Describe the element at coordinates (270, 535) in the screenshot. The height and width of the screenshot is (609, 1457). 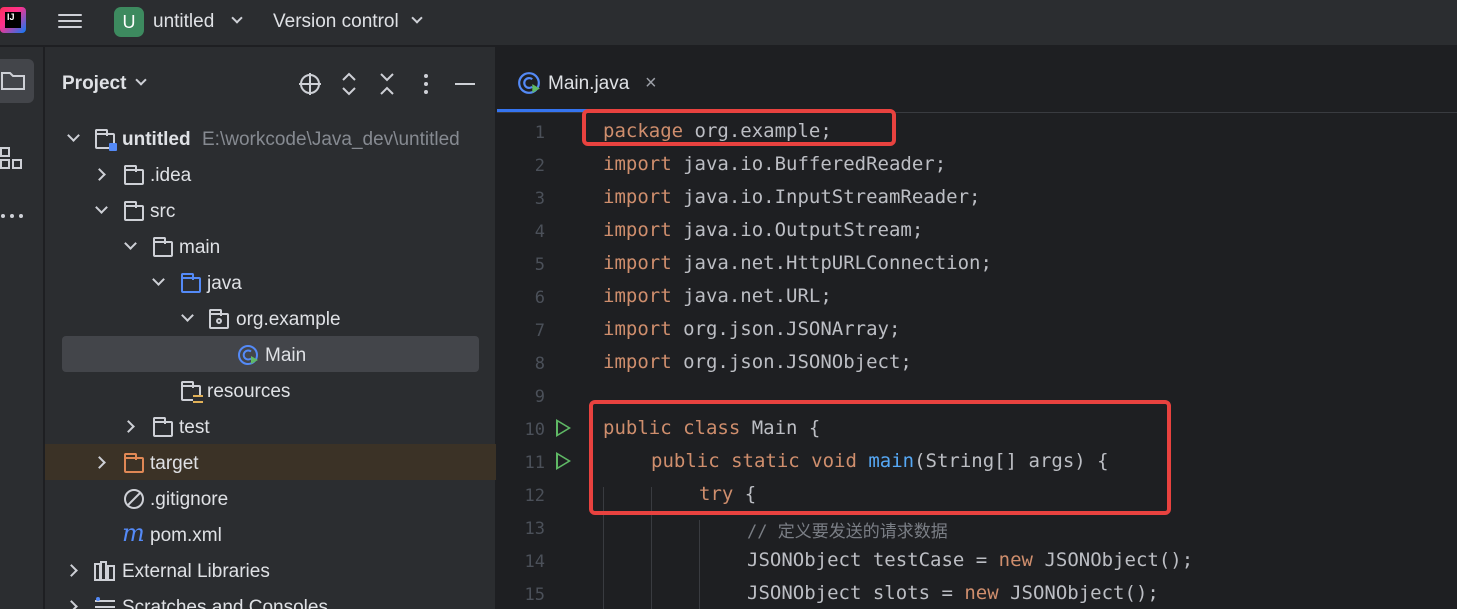
I see `tree-item-pom: m pom.xml` at that location.